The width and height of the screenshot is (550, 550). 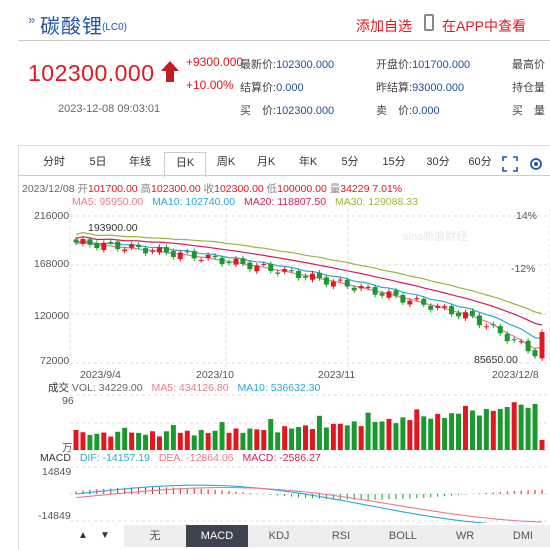 What do you see at coordinates (528, 65) in the screenshot?
I see `quote-field-high: 最高价` at bounding box center [528, 65].